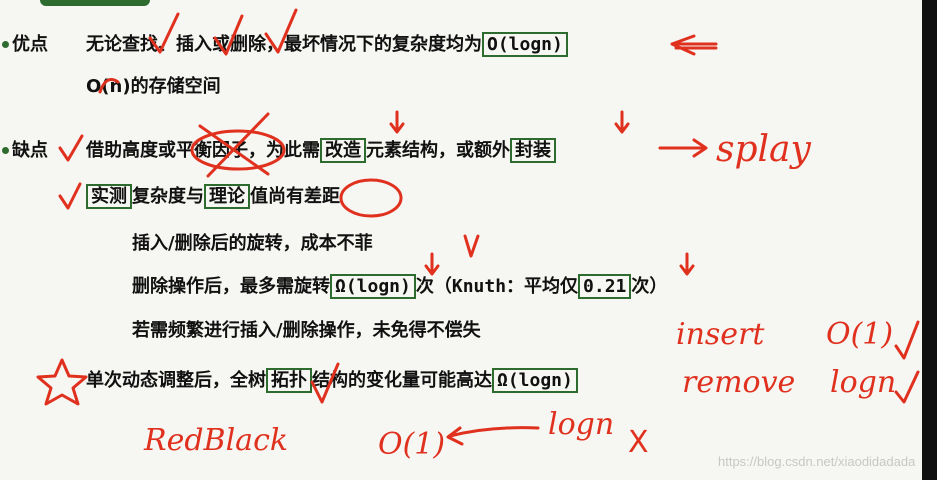 The height and width of the screenshot is (480, 937). I want to click on pros-line1: 无论查找、插入或删除，最坏情况下的复杂度均为 O(logn), so click(327, 44).